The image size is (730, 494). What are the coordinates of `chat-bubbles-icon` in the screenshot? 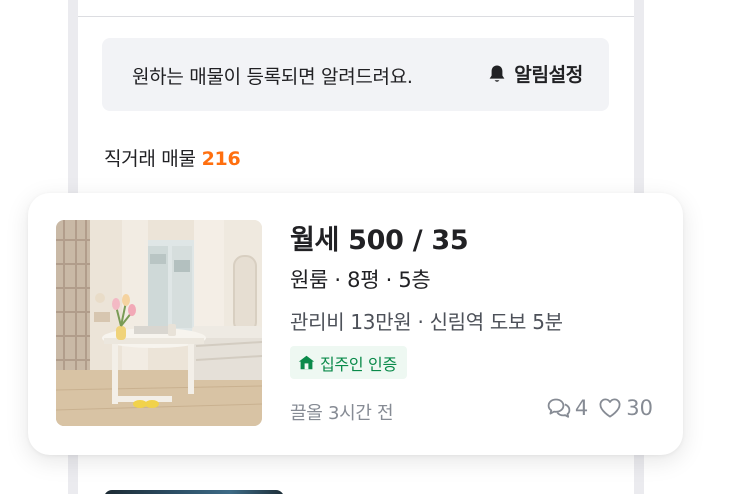 It's located at (559, 408).